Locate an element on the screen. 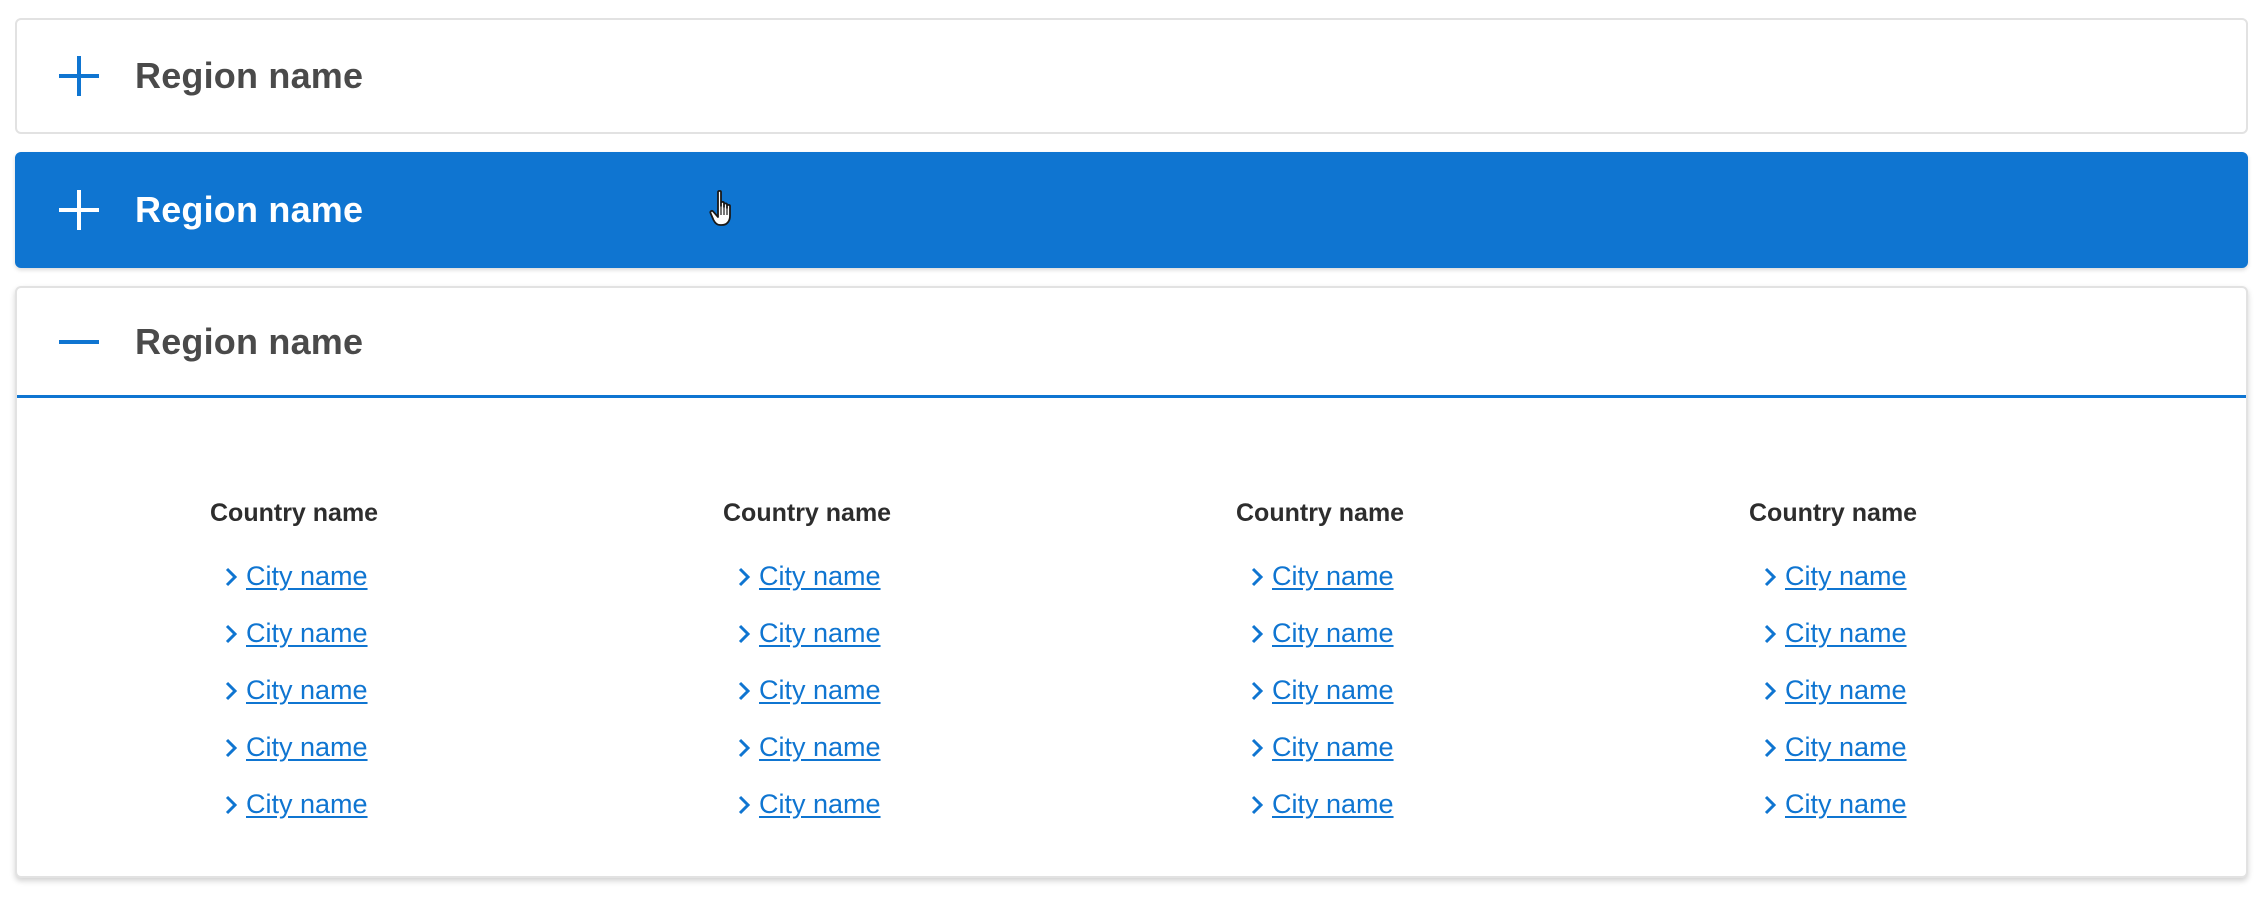 The height and width of the screenshot is (906, 2264). hand-pointer-cursor-icon is located at coordinates (720, 207).